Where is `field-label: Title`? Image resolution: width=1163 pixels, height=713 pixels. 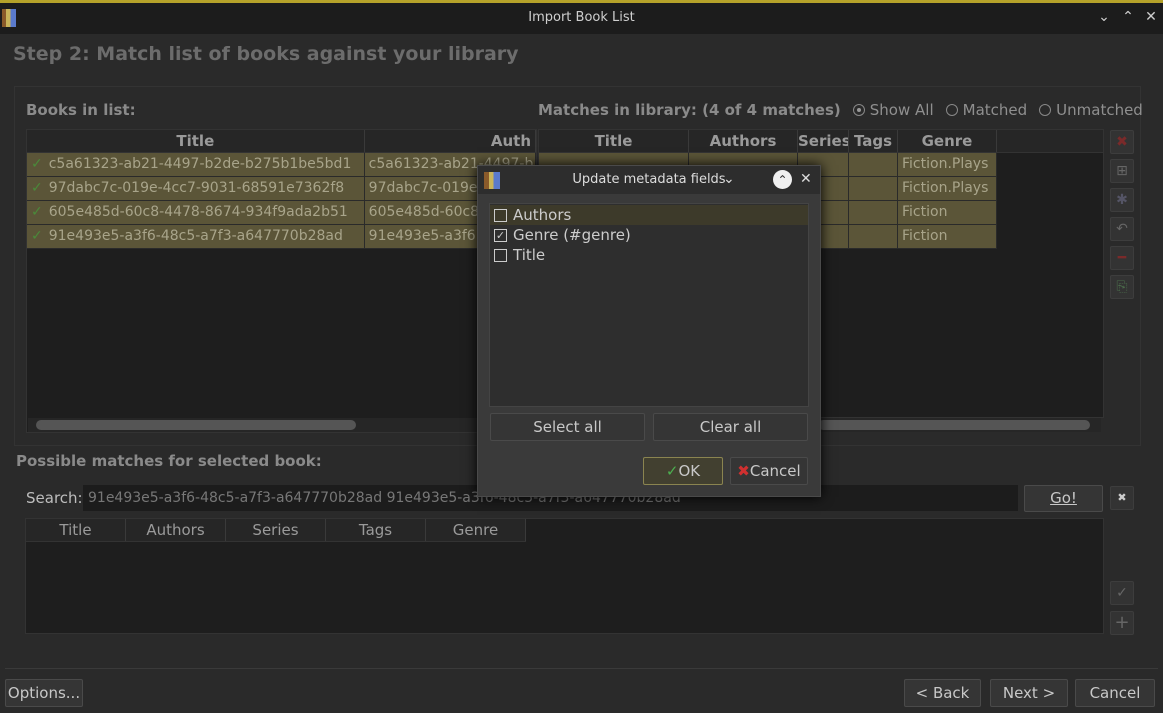 field-label: Title is located at coordinates (529, 255).